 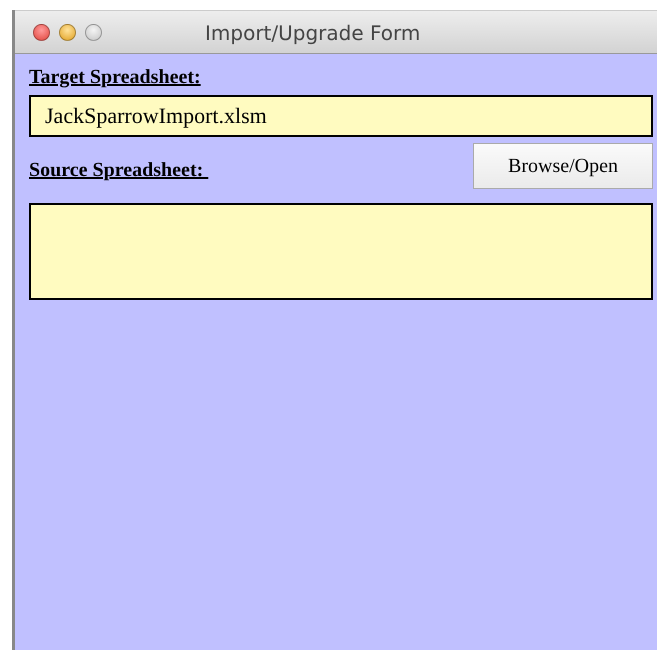 What do you see at coordinates (563, 166) in the screenshot?
I see `browse-button: Browse/Open` at bounding box center [563, 166].